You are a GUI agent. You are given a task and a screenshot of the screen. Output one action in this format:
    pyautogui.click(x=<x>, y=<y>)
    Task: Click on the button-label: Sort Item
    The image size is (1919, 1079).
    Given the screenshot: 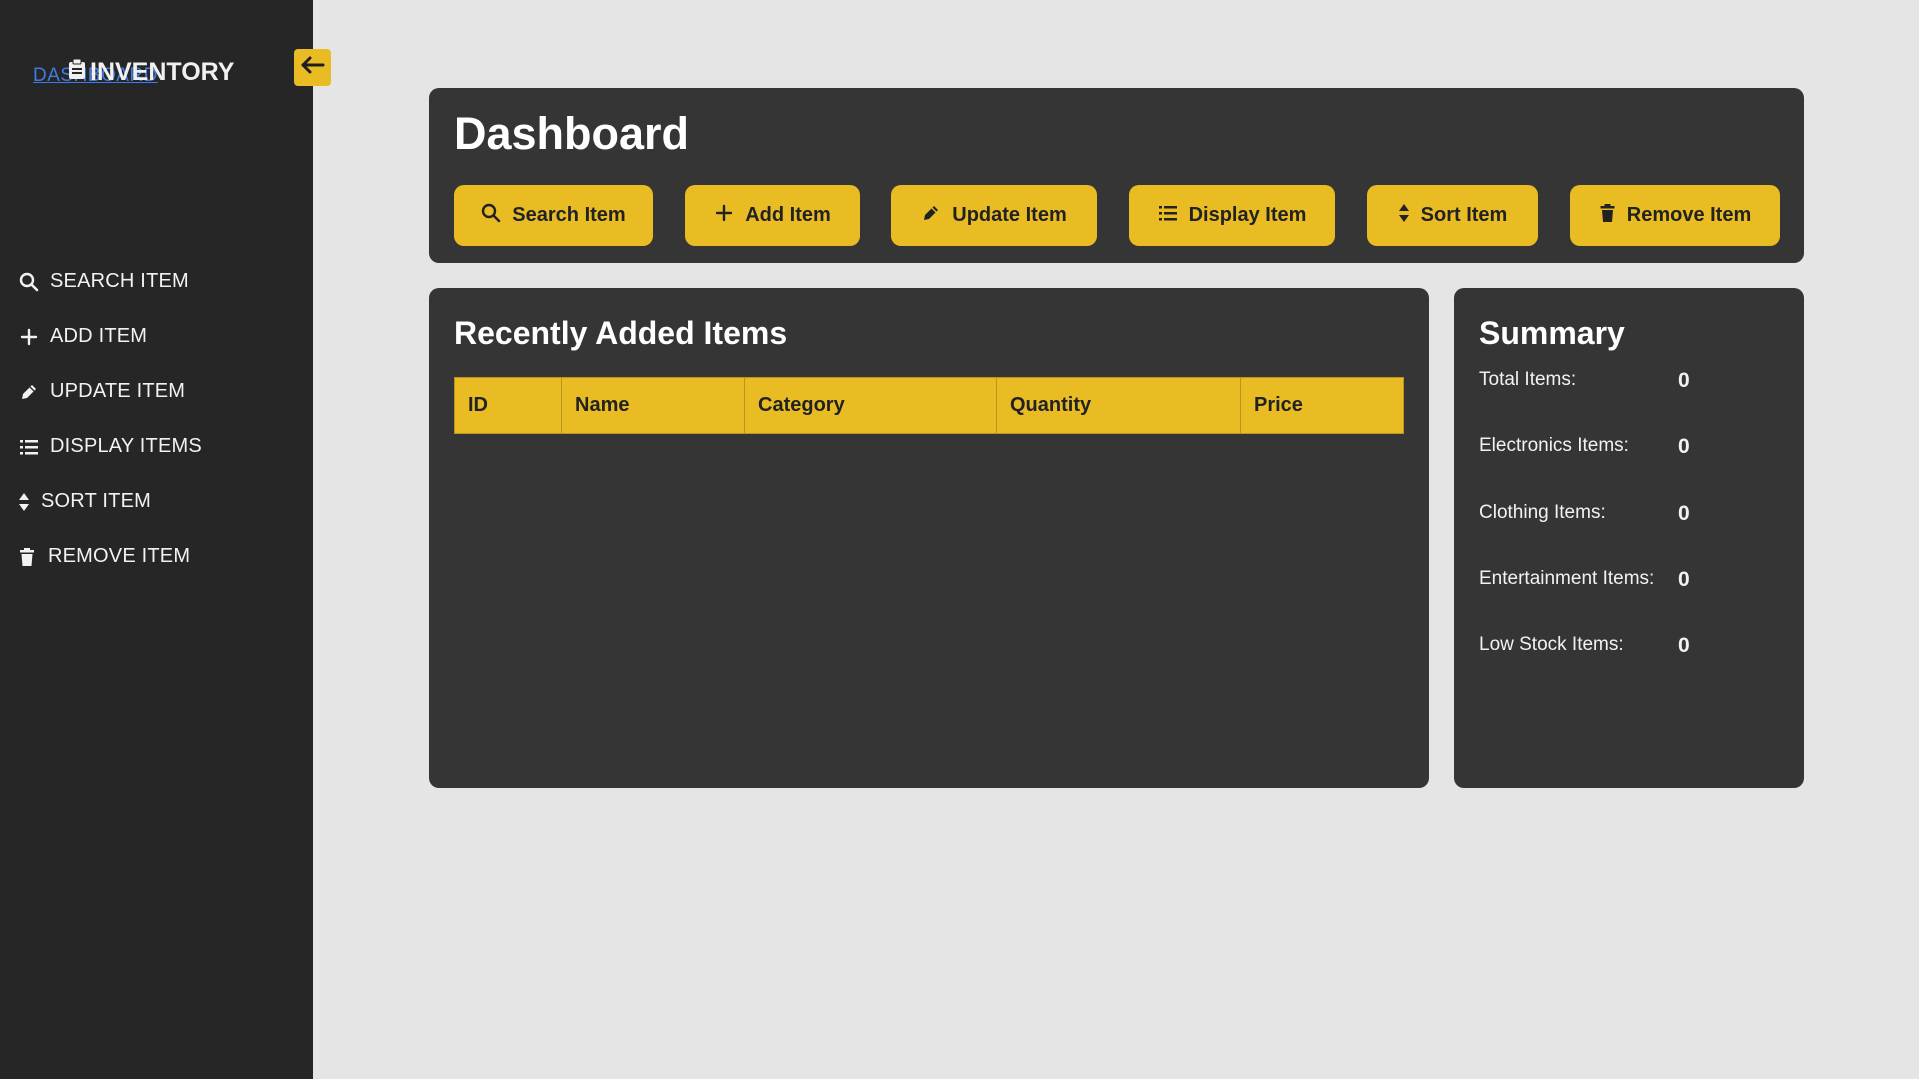 What is the action you would take?
    pyautogui.click(x=1464, y=215)
    